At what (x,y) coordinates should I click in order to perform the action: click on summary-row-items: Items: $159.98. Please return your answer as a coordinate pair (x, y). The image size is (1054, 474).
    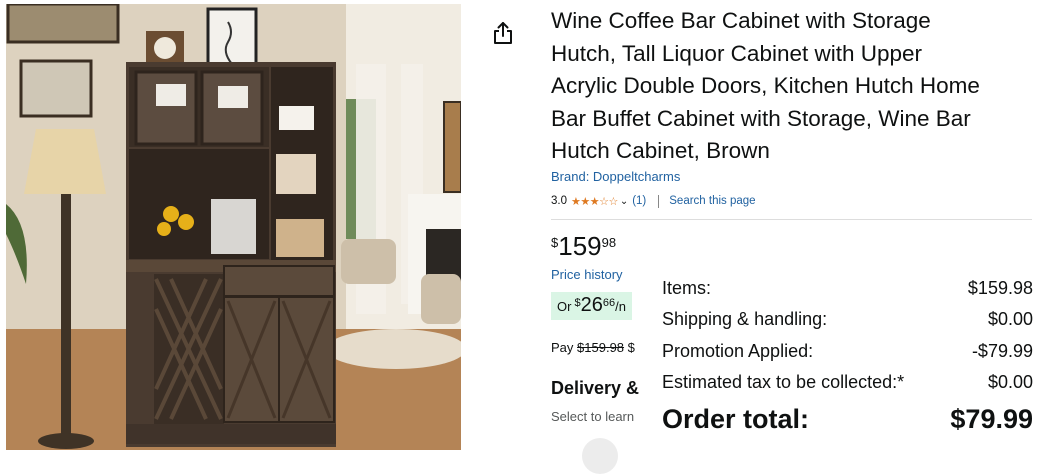
    Looking at the image, I should click on (847, 288).